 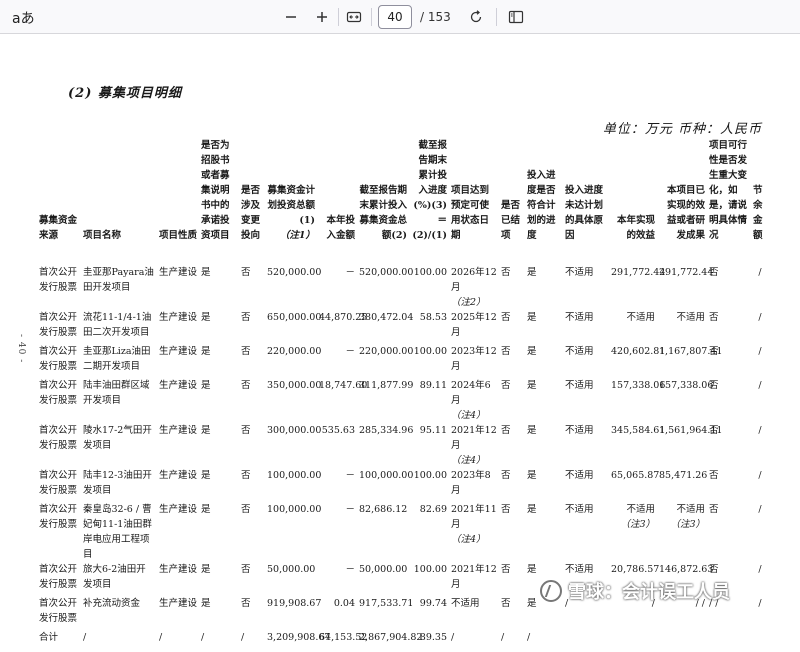 I want to click on table-cell: 3,209,908.67, so click(x=297, y=641).